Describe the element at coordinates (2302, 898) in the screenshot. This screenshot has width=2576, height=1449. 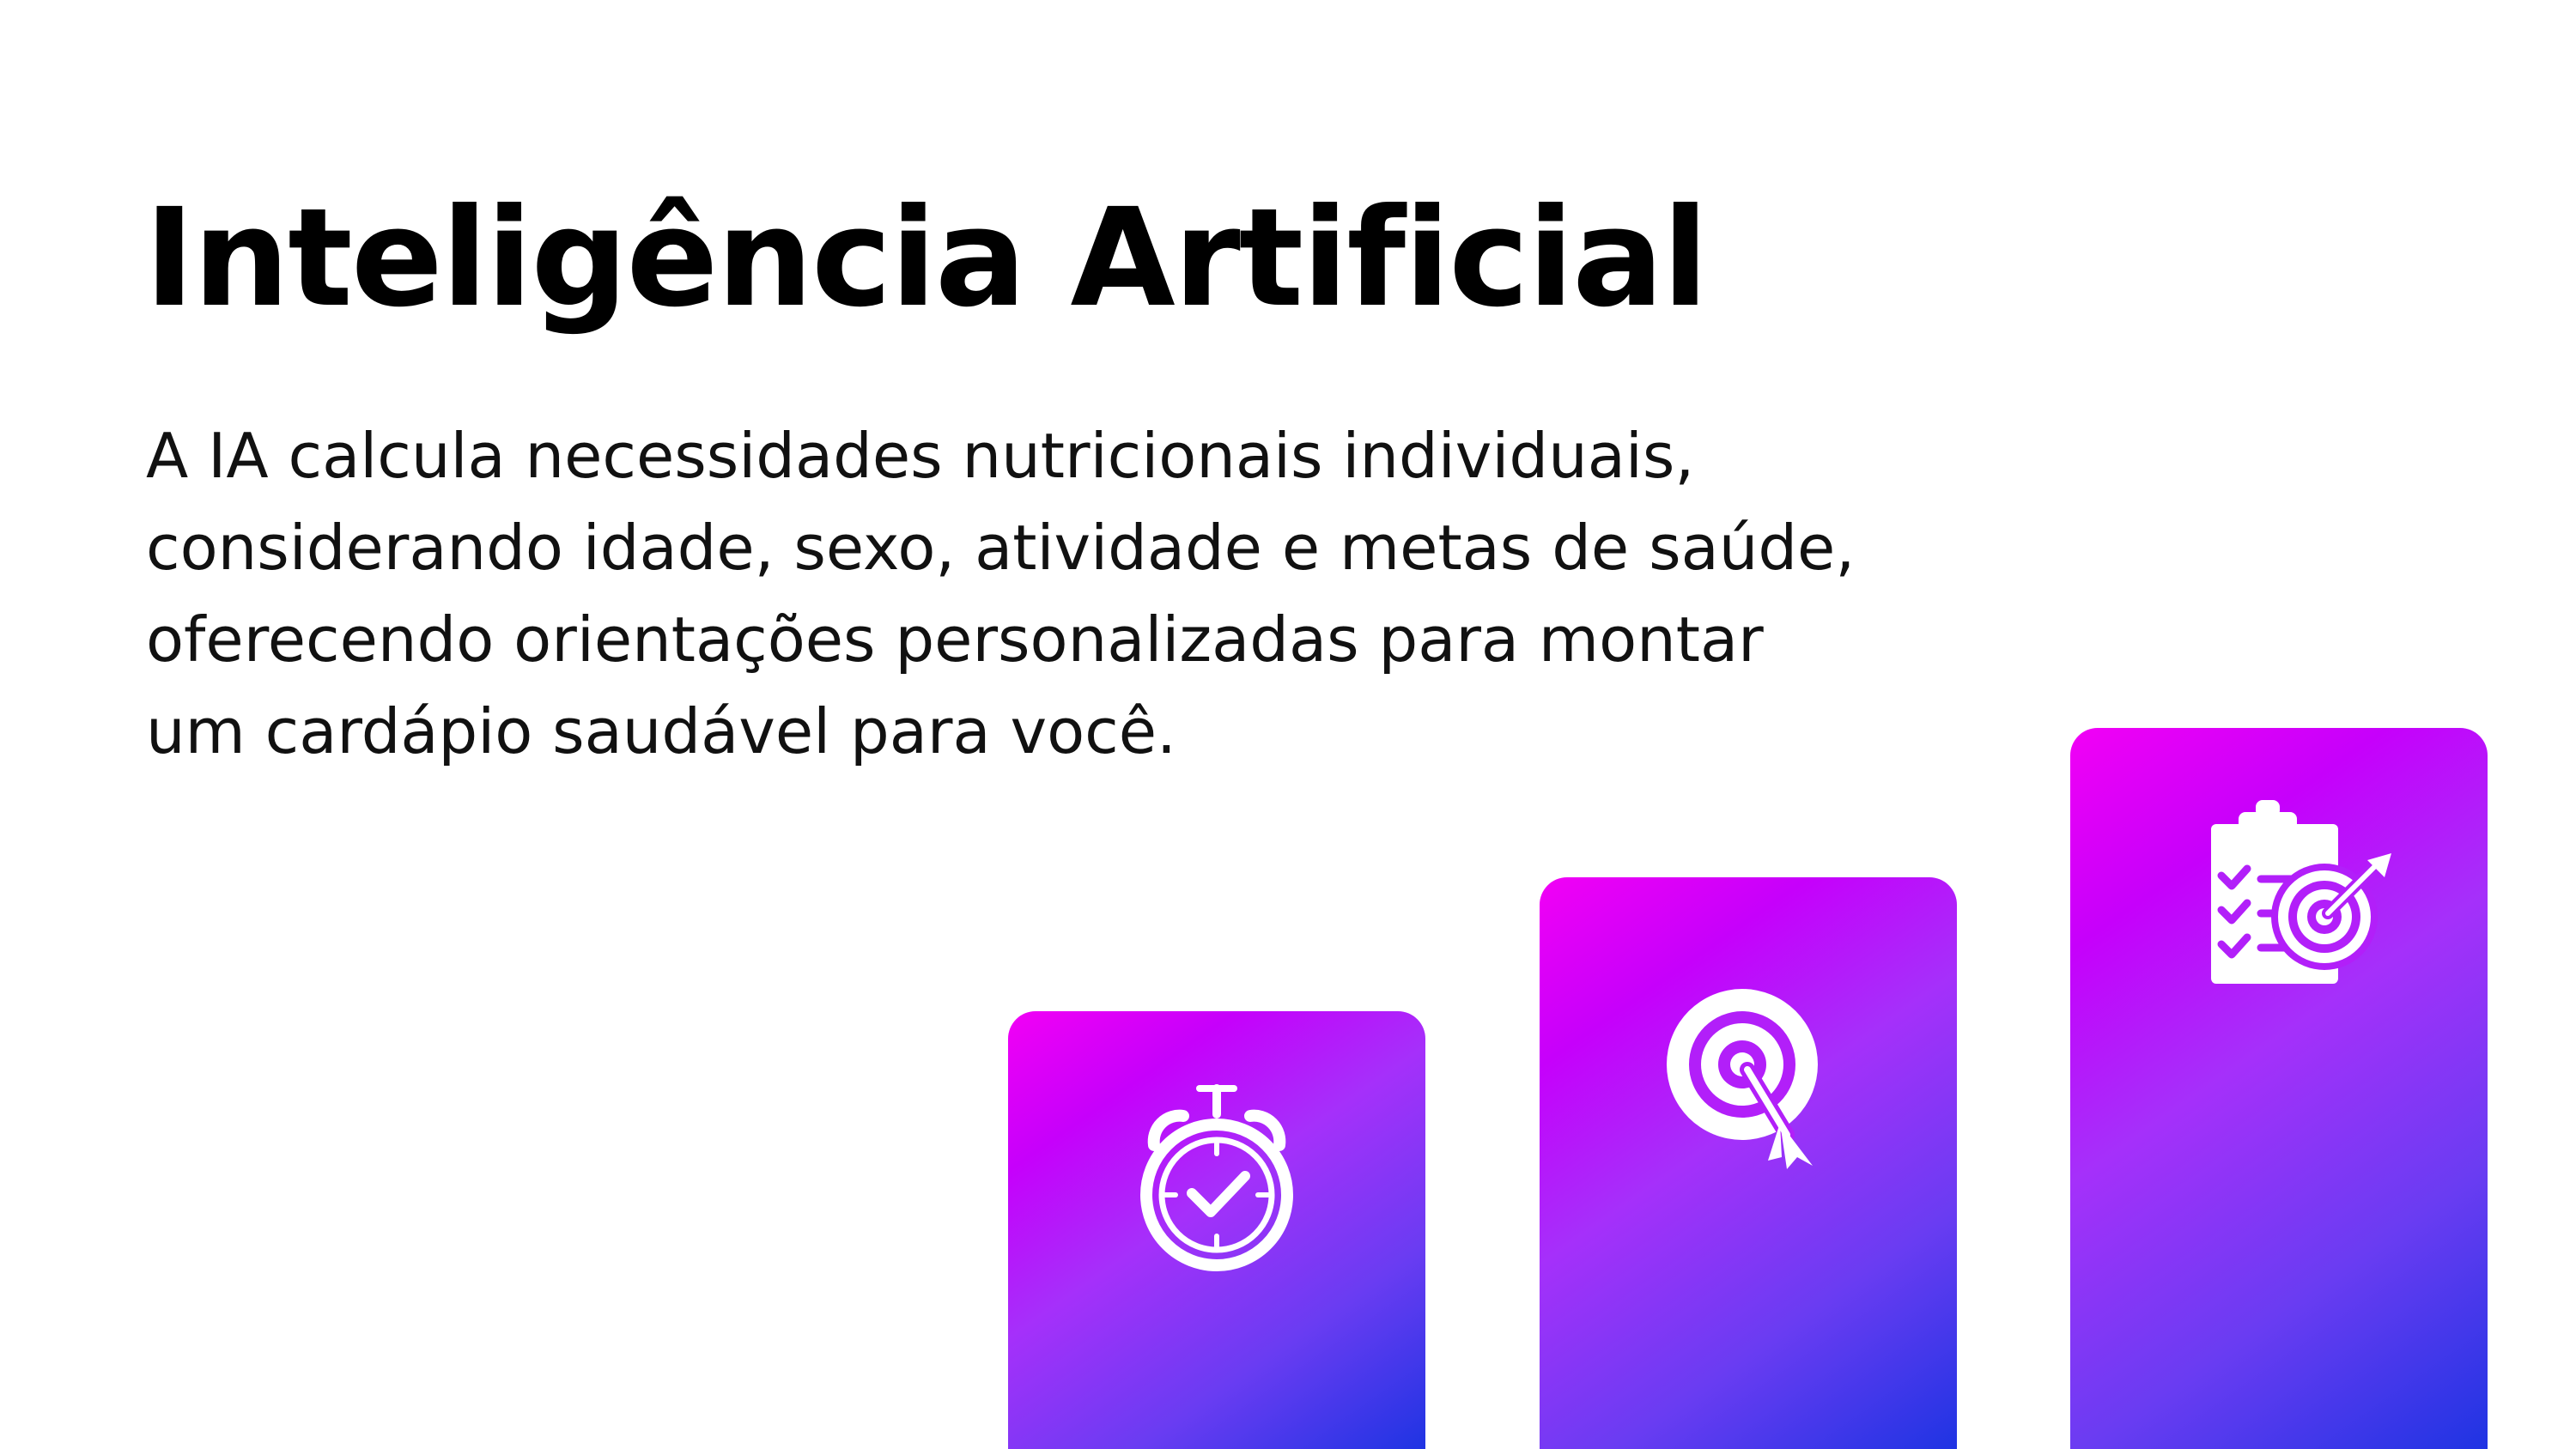
I see `clipboard-target-icon` at that location.